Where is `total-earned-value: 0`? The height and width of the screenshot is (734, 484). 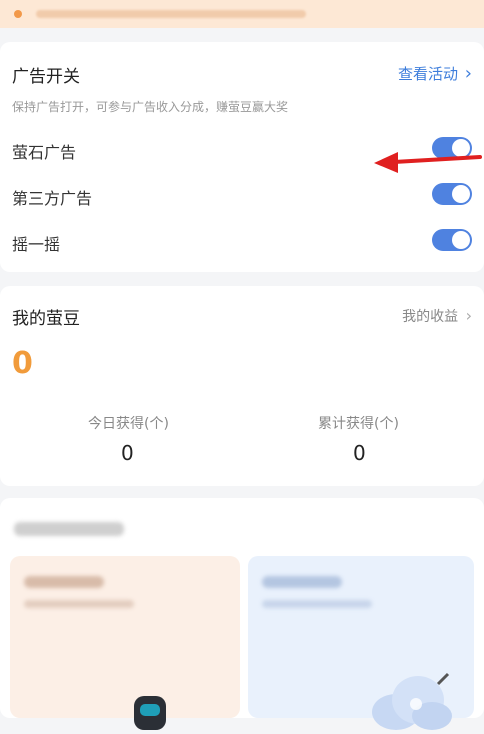
total-earned-value: 0 is located at coordinates (359, 453).